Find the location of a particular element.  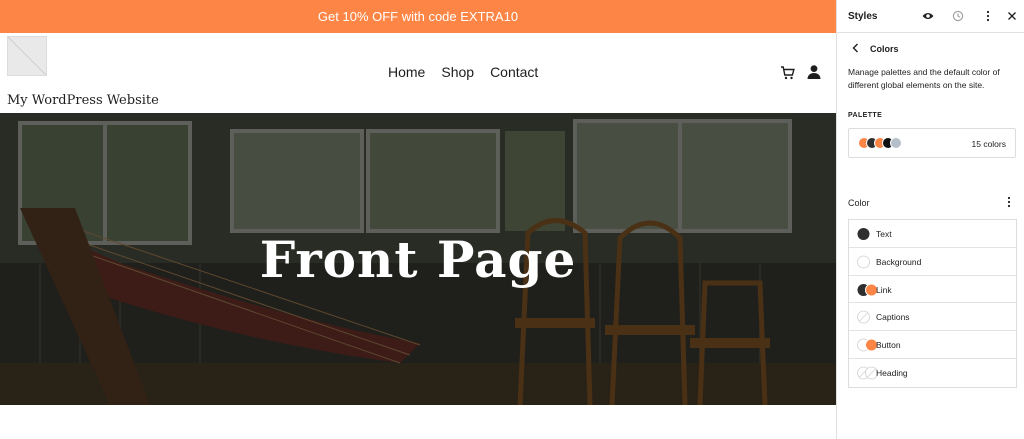

color-element-label: Heading is located at coordinates (892, 372).